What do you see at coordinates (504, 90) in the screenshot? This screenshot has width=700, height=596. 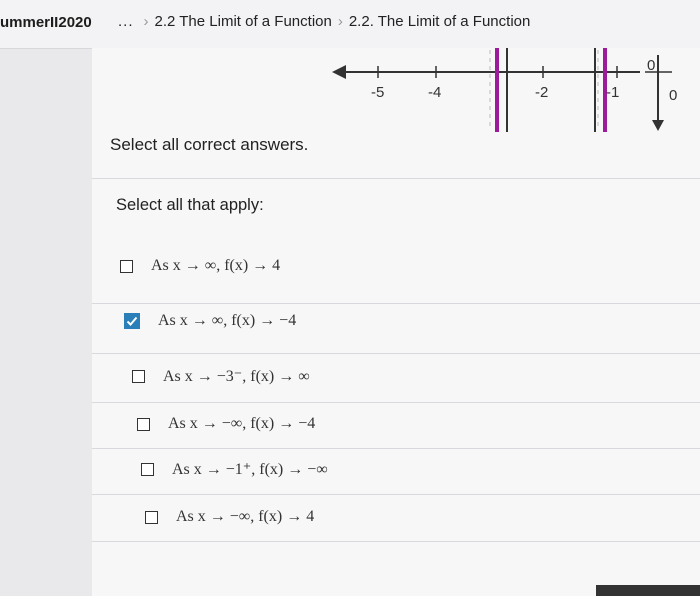 I see `function-graph: -5 -4 -2 -1 0 0` at bounding box center [504, 90].